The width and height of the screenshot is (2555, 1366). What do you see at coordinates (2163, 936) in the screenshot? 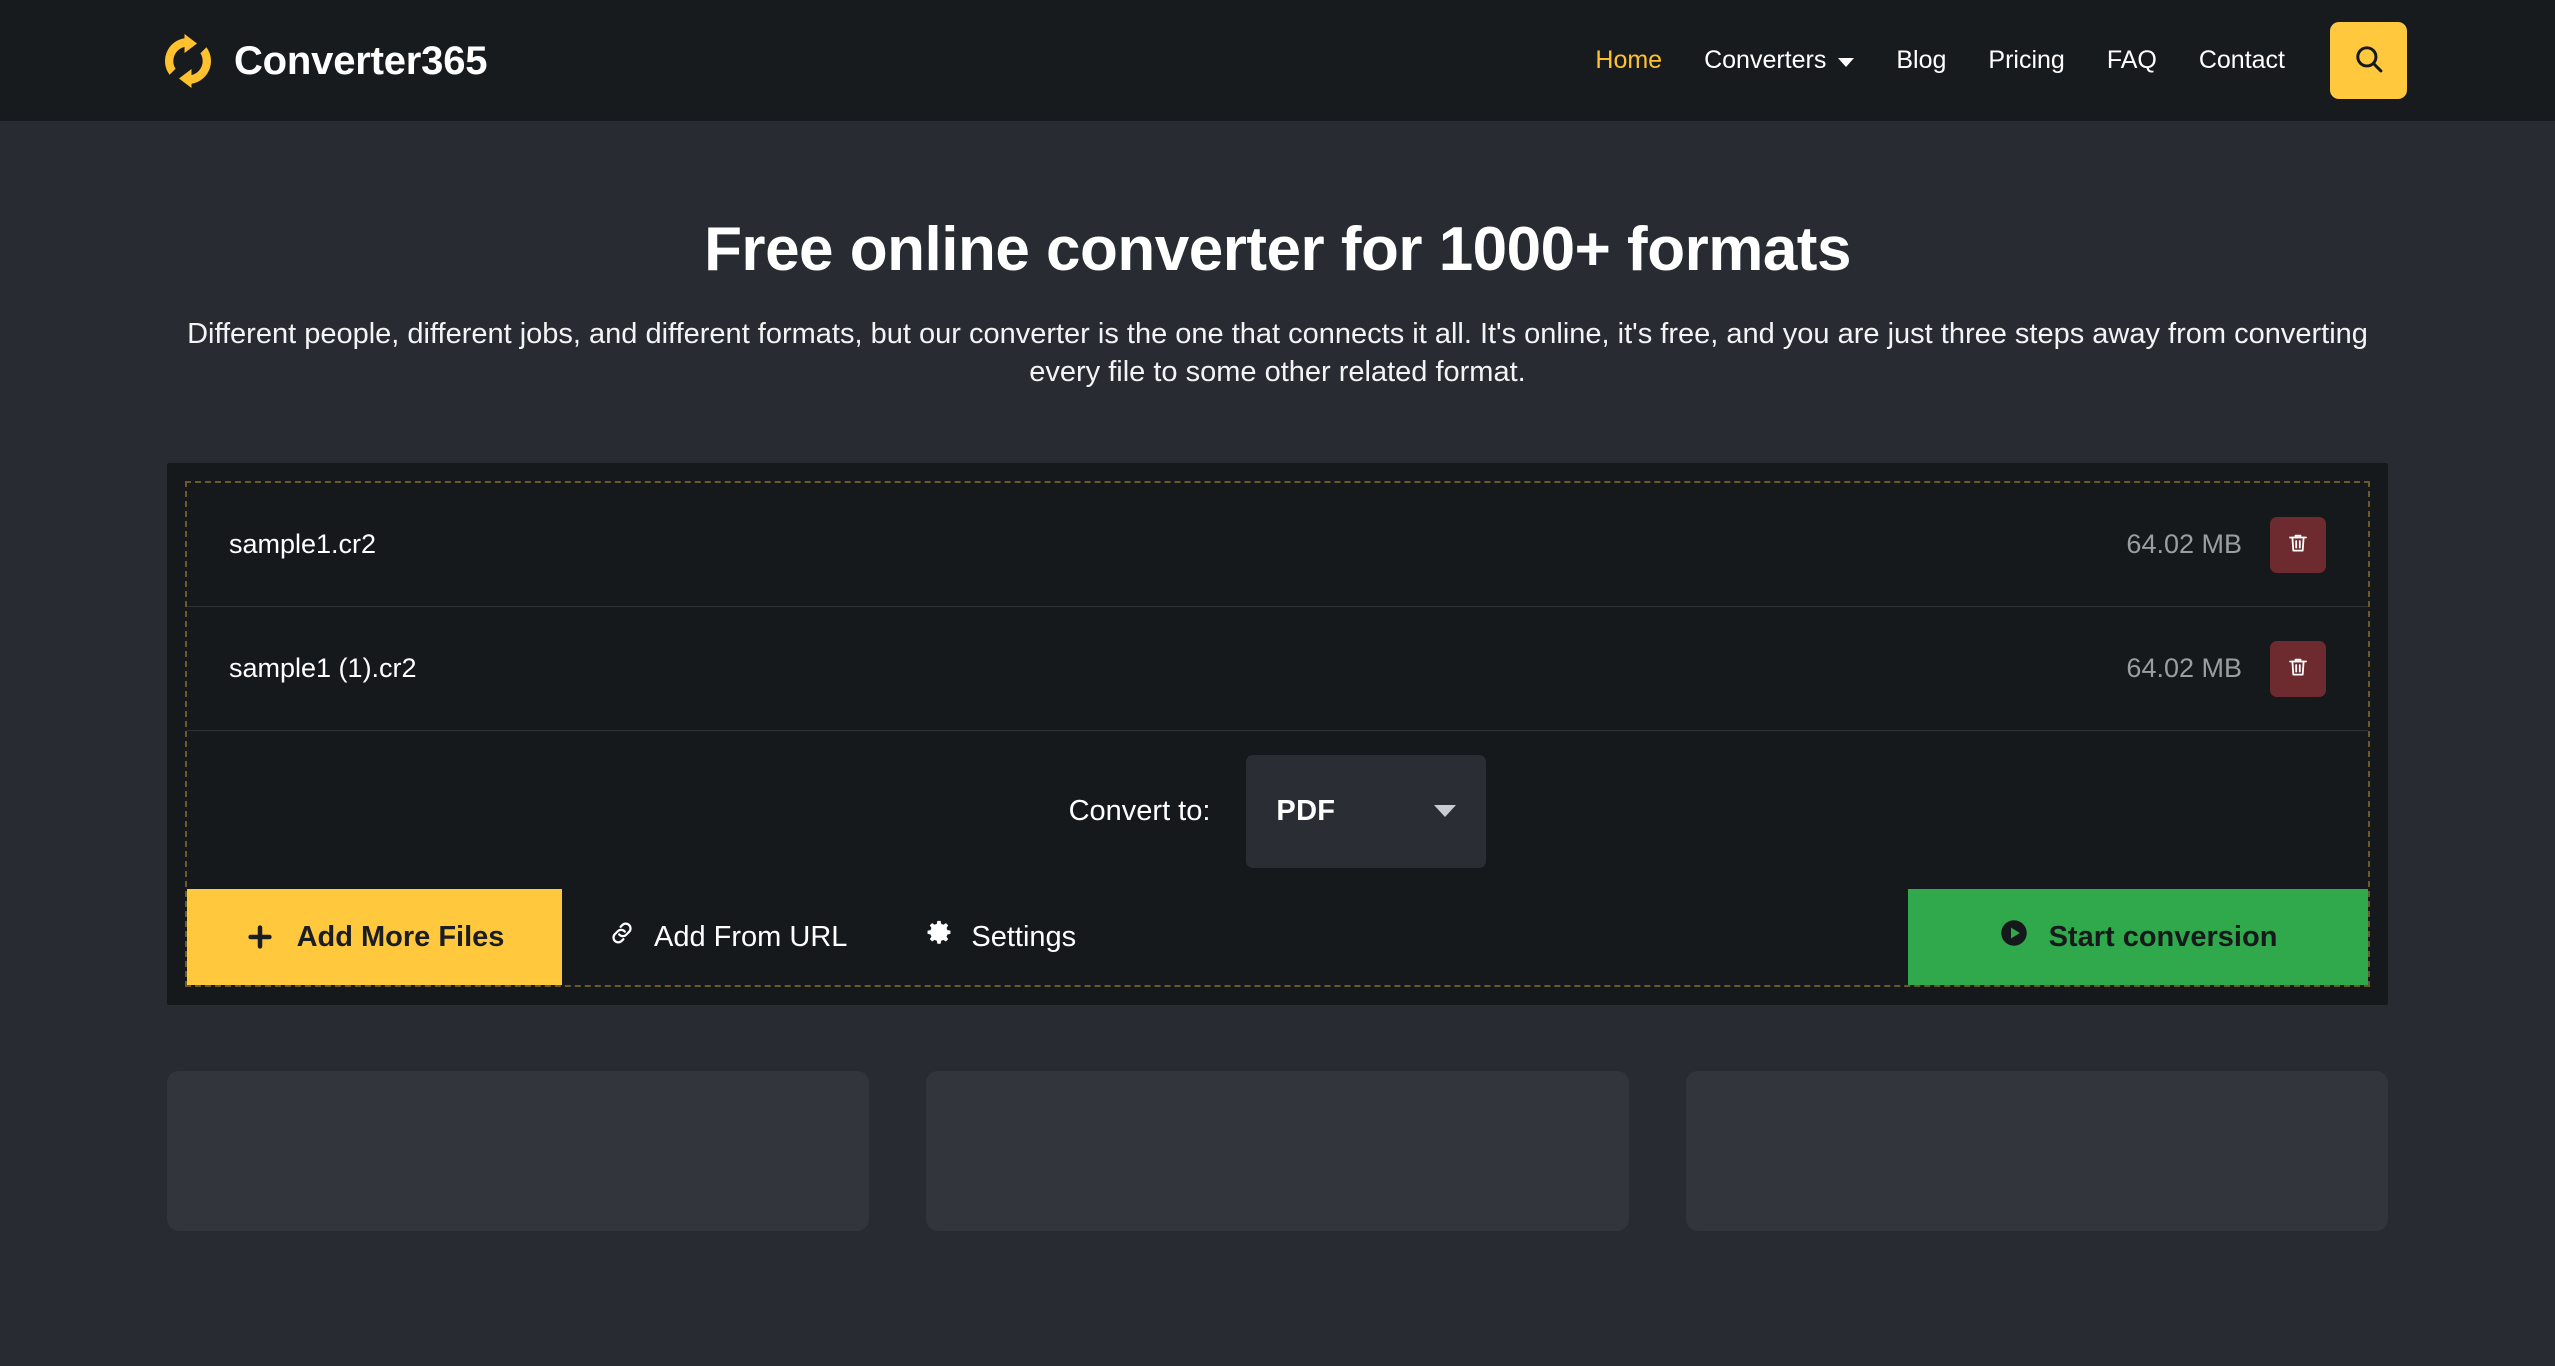
I see `start-conversion-label: Start conversion` at bounding box center [2163, 936].